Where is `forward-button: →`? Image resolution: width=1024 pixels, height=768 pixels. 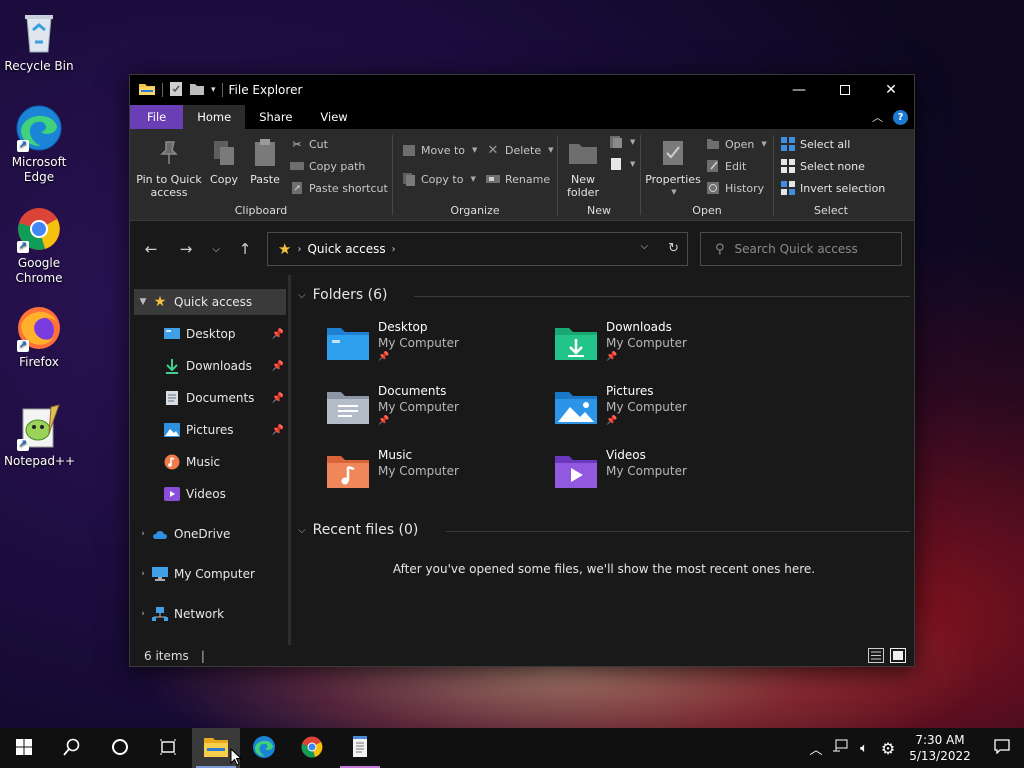
forward-button: → is located at coordinates (186, 249).